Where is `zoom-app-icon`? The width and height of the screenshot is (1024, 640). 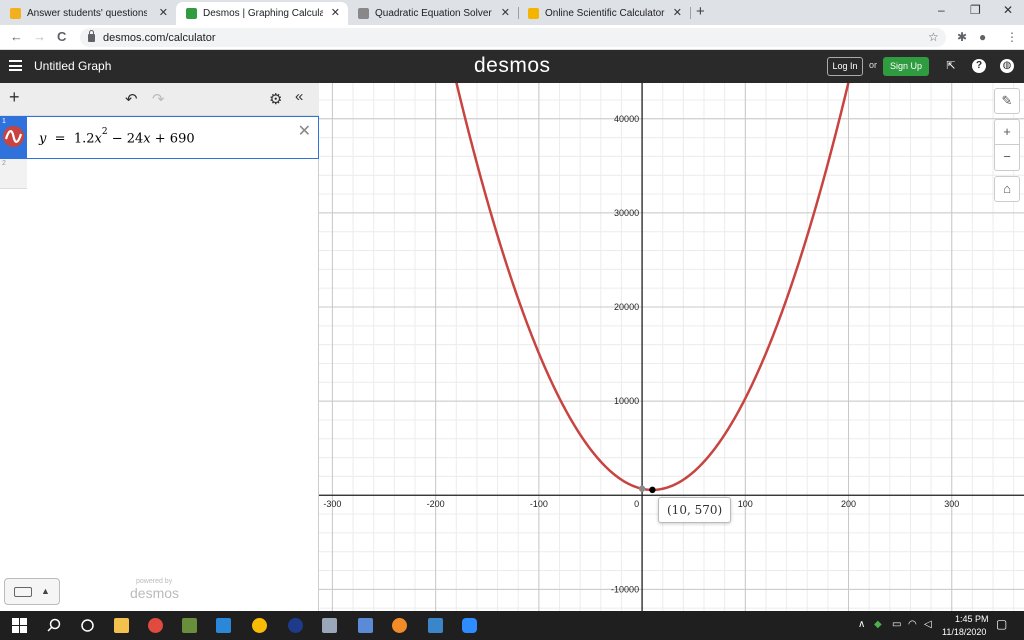
zoom-app-icon is located at coordinates (469, 625).